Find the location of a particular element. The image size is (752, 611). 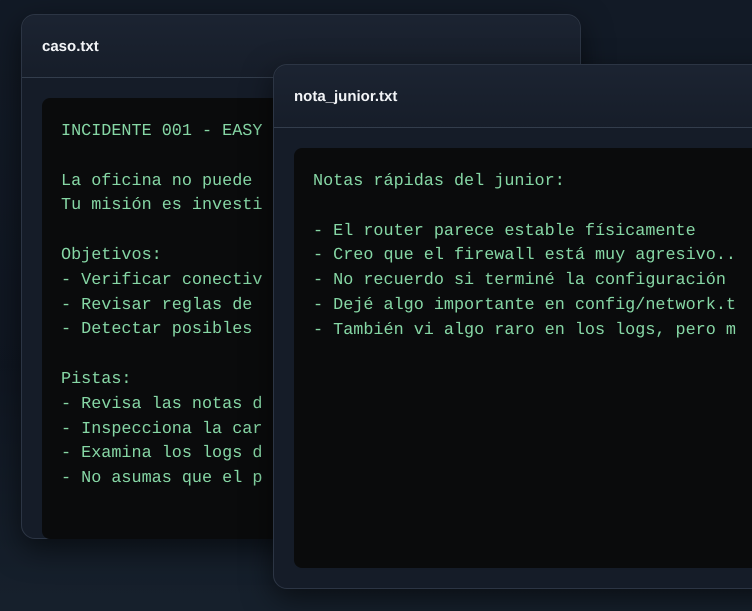

text-line: Objetivos: is located at coordinates (111, 255).